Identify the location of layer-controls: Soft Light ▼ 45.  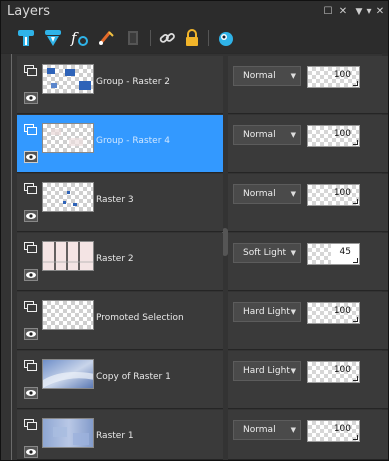
(308, 262).